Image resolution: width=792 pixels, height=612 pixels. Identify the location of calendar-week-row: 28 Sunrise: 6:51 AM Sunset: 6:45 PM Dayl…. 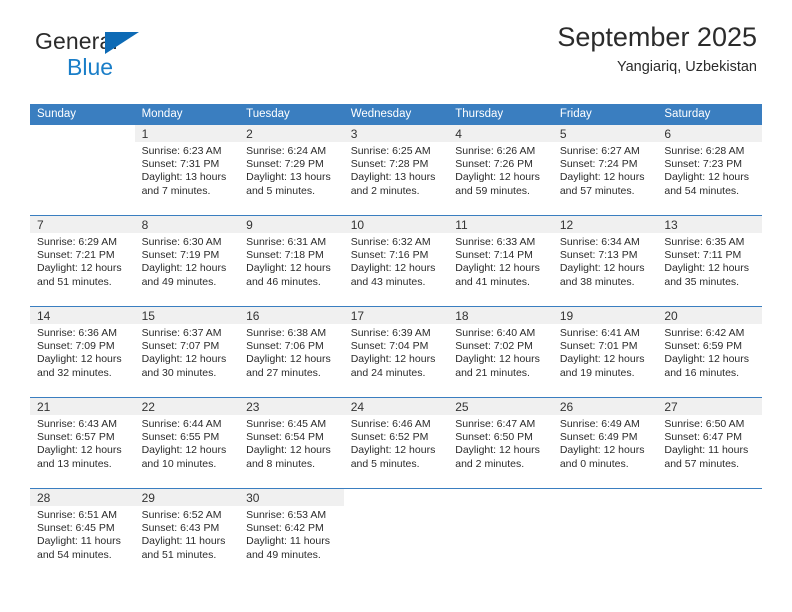
(396, 533).